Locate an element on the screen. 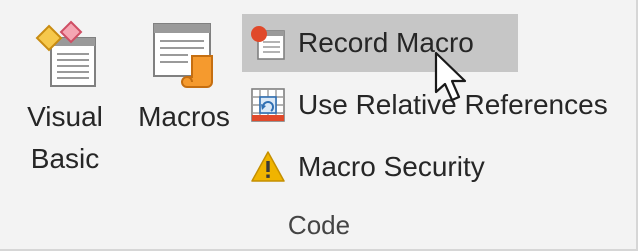  visual-basic-button: Visual Basic is located at coordinates (65, 99).